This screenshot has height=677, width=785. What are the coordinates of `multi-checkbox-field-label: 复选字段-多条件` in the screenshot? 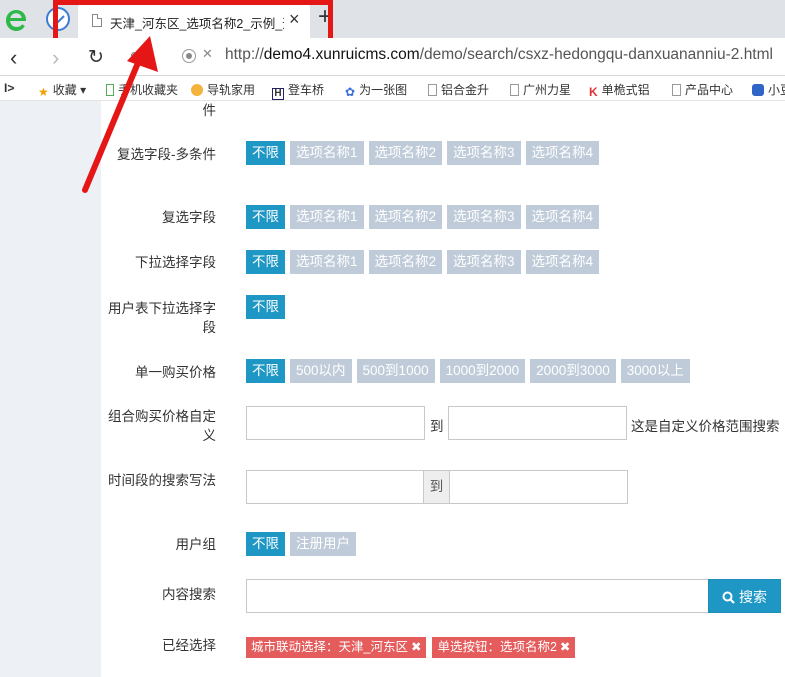 It's located at (166, 154).